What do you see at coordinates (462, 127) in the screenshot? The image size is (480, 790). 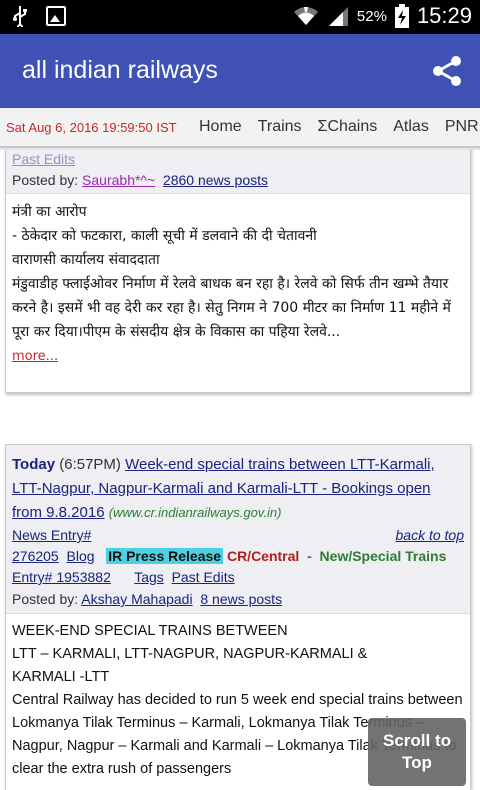 I see `nav-link-pnr: PNR` at bounding box center [462, 127].